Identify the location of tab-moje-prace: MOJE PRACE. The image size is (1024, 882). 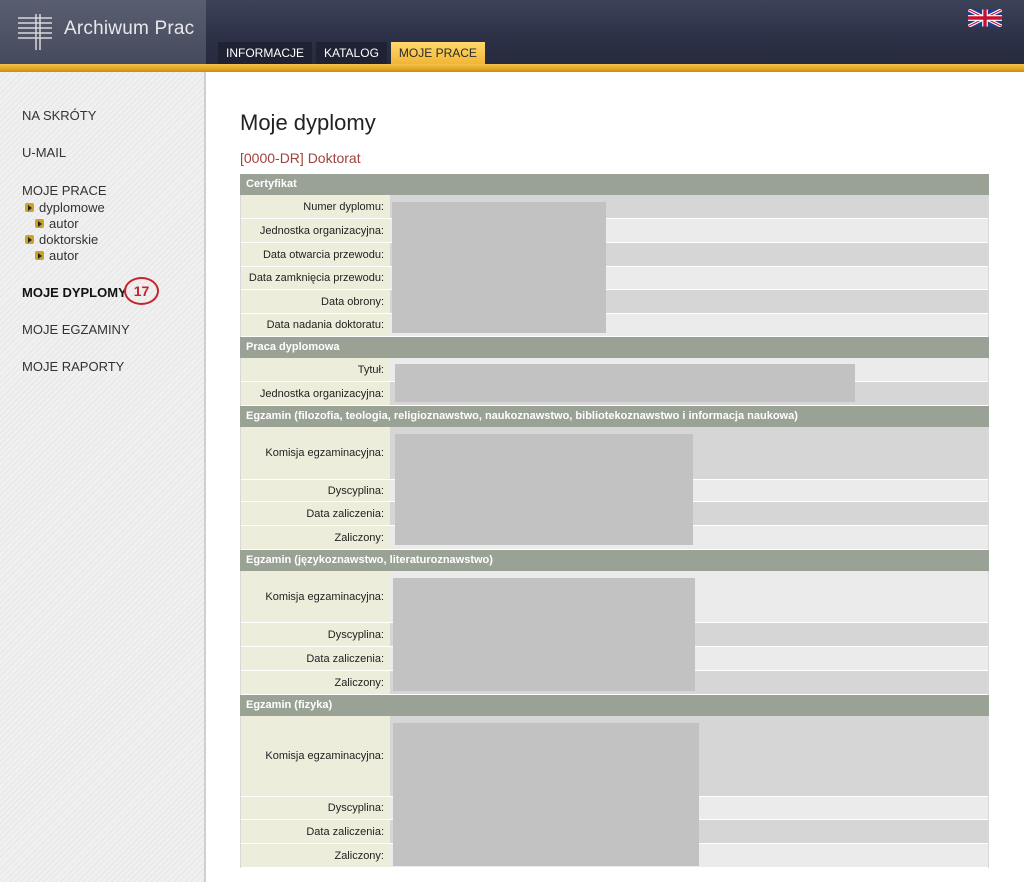
(437, 53).